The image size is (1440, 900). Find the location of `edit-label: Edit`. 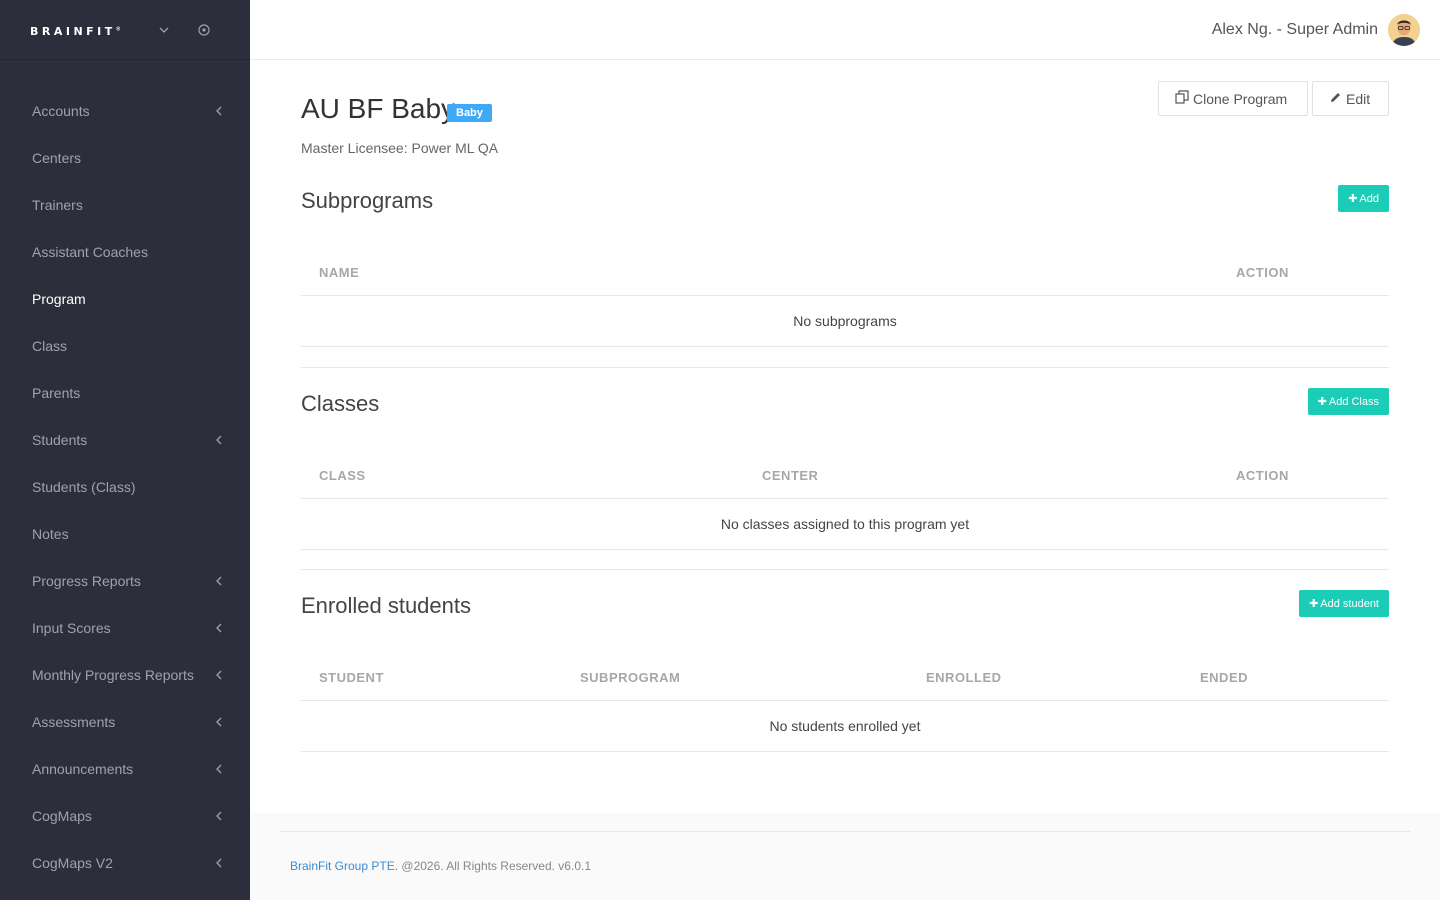

edit-label: Edit is located at coordinates (1358, 98).